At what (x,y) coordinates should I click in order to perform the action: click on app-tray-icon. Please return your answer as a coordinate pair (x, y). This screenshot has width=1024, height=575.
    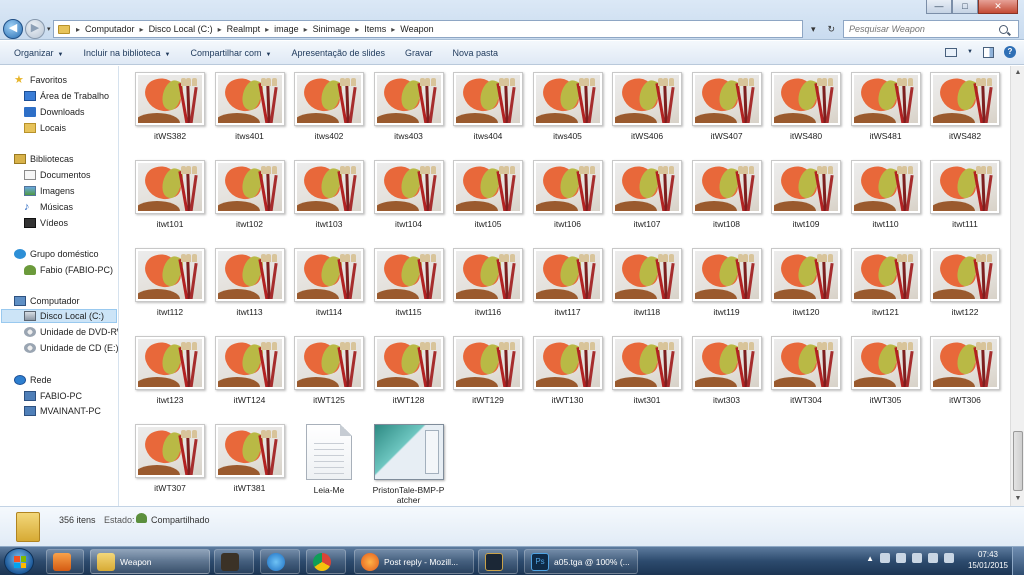
    Looking at the image, I should click on (949, 558).